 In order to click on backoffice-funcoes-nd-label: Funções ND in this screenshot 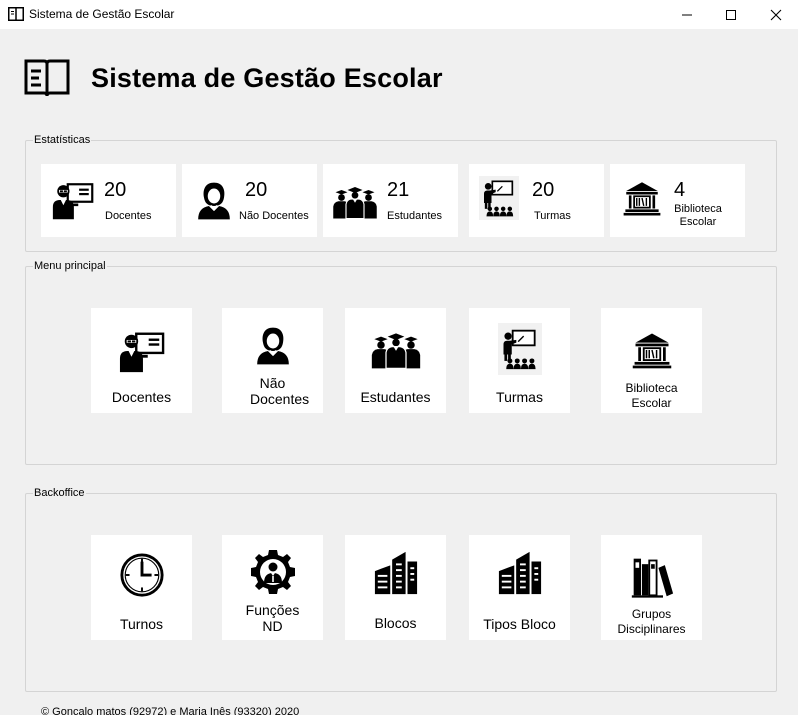, I will do `click(272, 618)`.